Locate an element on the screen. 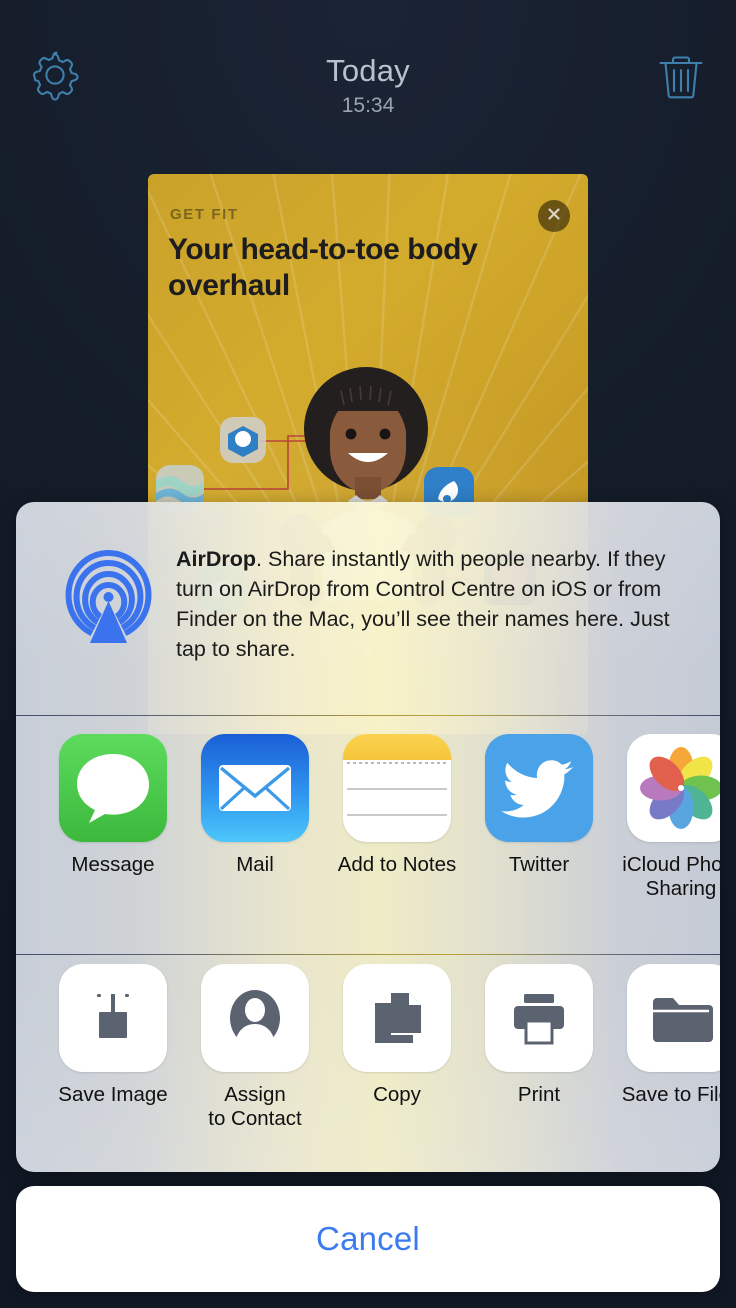 This screenshot has width=736, height=1308. action-label: Copy is located at coordinates (397, 1094).